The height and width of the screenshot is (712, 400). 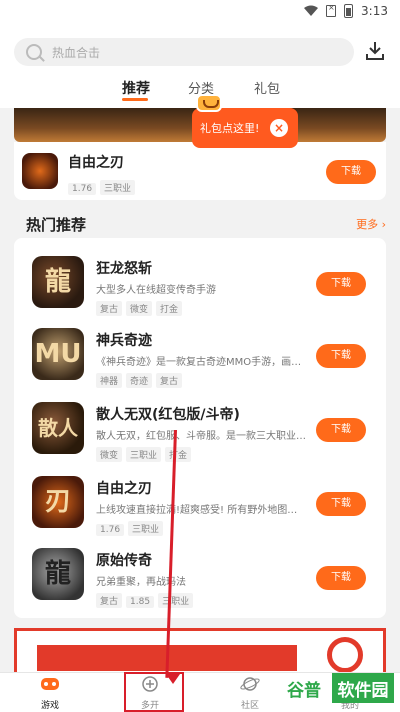 I want to click on more-link: 更多 ›, so click(x=371, y=224).